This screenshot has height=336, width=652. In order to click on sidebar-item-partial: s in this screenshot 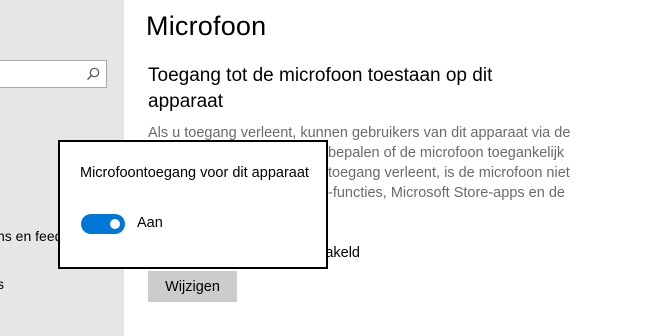, I will do `click(2, 284)`.